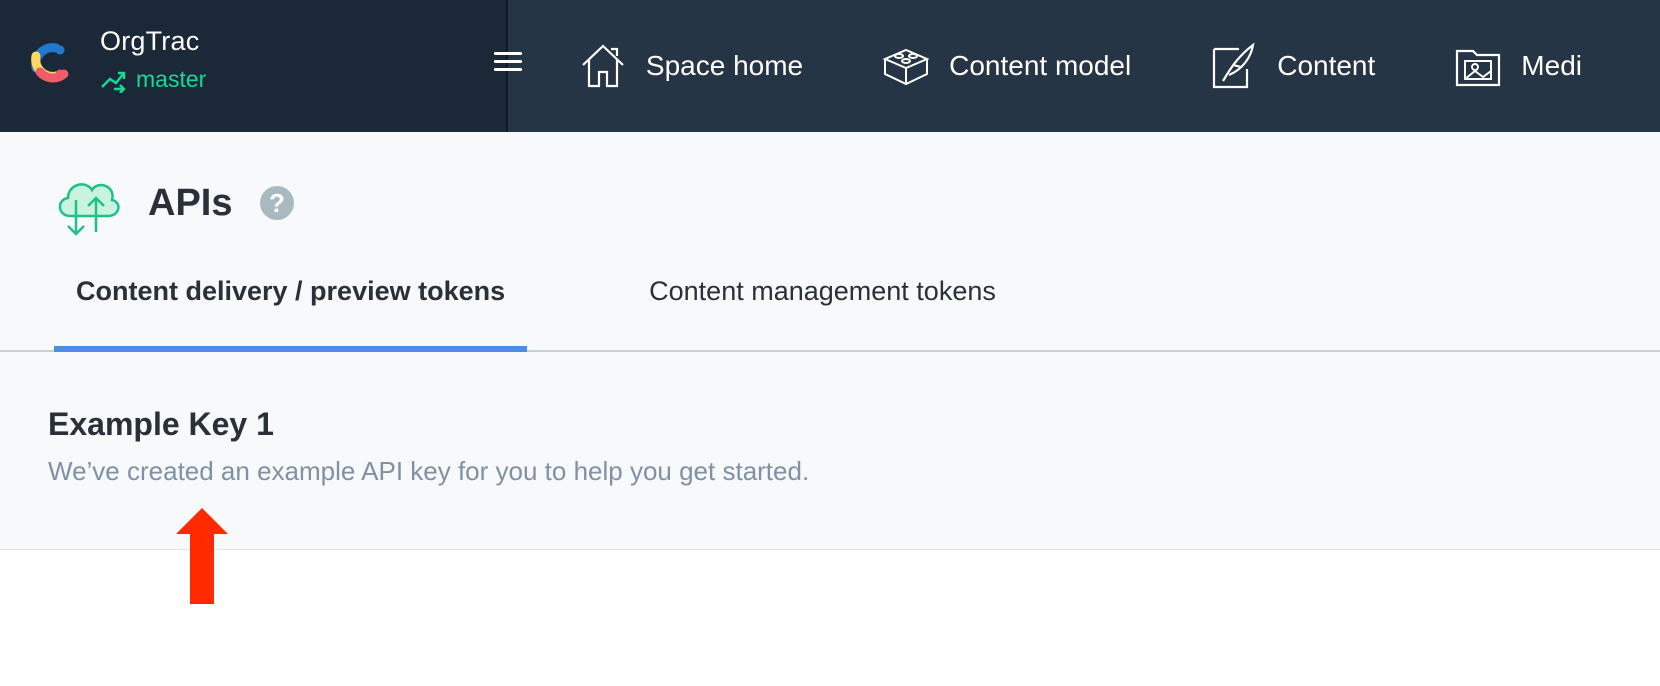  Describe the element at coordinates (113, 82) in the screenshot. I see `branch-icon` at that location.